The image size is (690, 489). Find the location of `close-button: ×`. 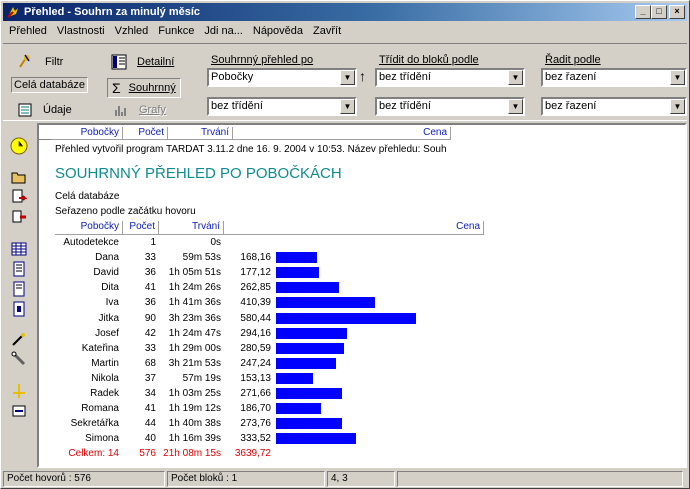

close-button: × is located at coordinates (677, 12).